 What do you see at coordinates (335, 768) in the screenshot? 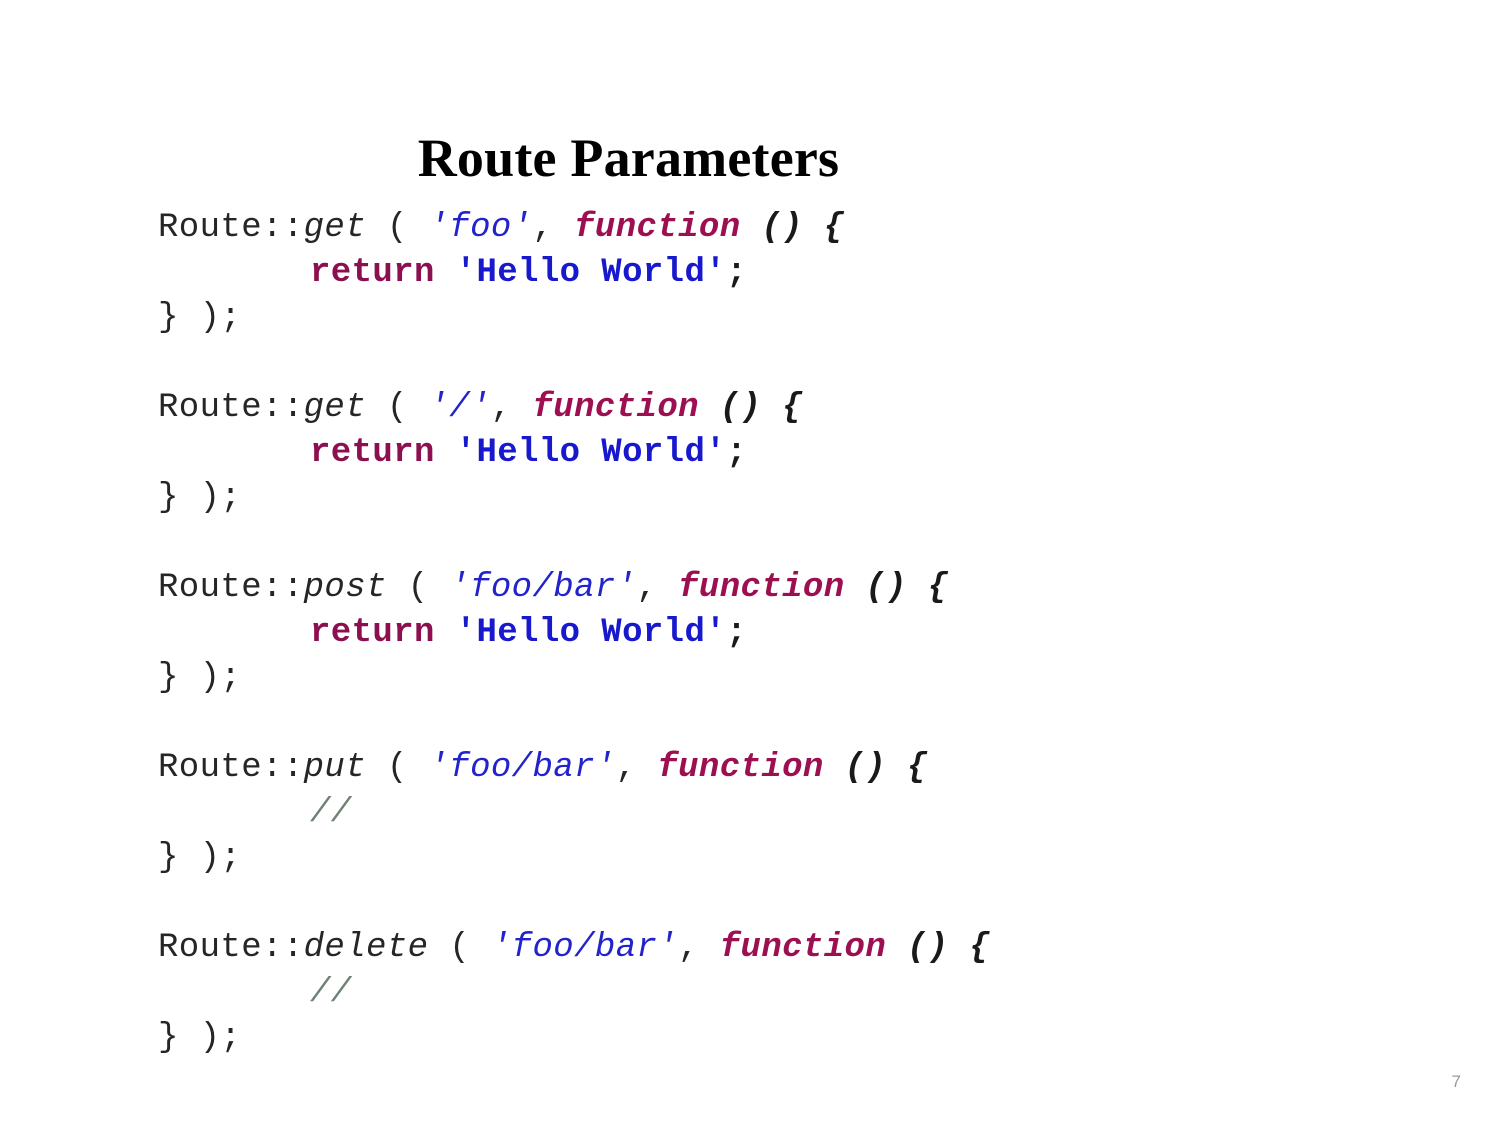
I see `code-token-method: put` at bounding box center [335, 768].